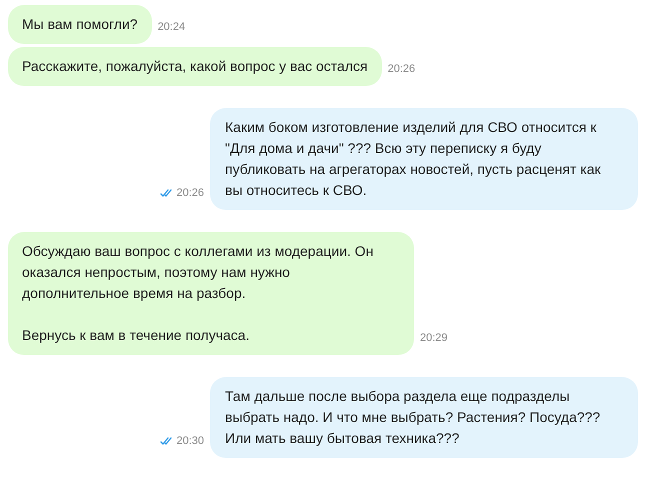 The height and width of the screenshot is (480, 650). Describe the element at coordinates (198, 272) in the screenshot. I see `message-text: Обсуждаю ваш вопрос с коллегами из модерации. Он оказался непростым, поэтому нам нужно дополнительное время на разбор.` at that location.